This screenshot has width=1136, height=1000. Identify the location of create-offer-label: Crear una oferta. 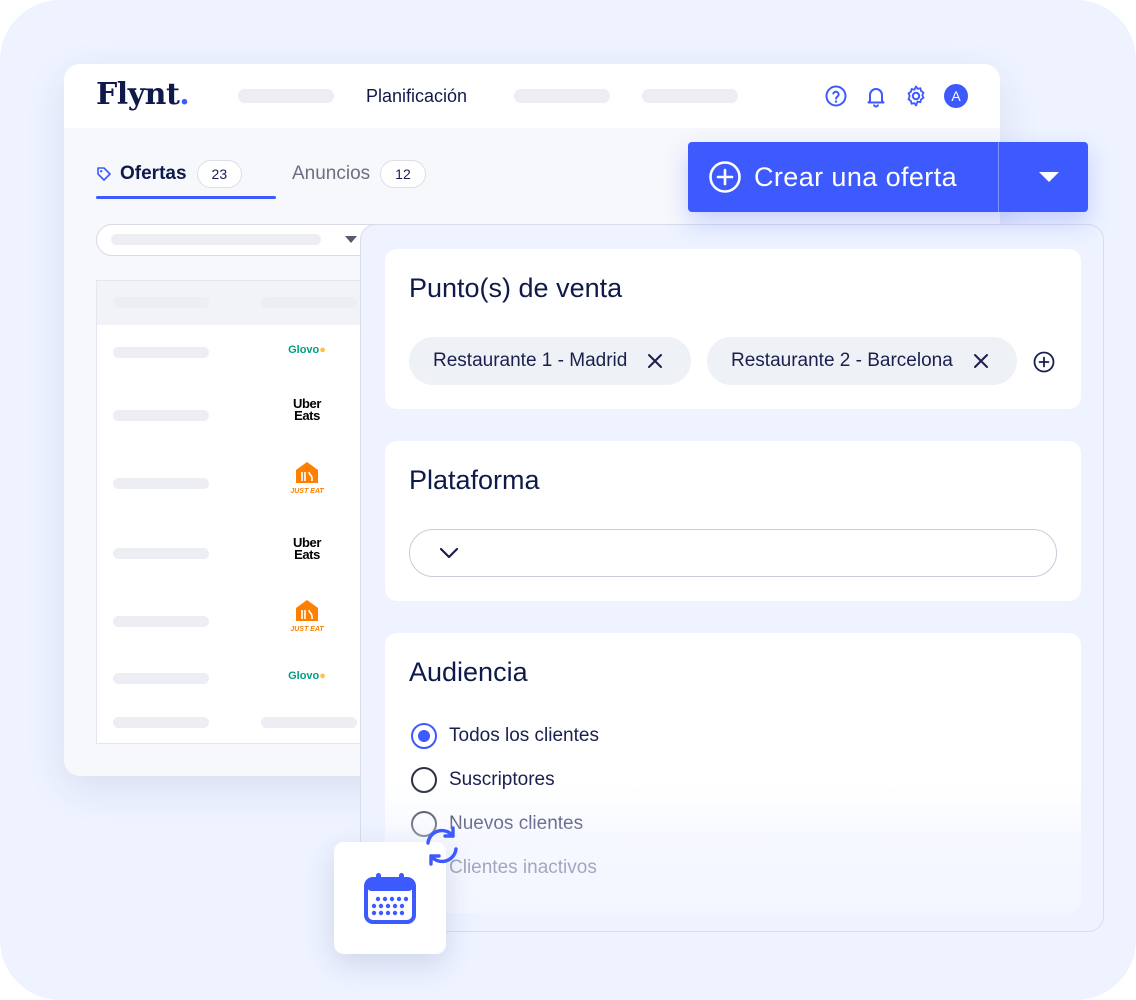
(856, 176).